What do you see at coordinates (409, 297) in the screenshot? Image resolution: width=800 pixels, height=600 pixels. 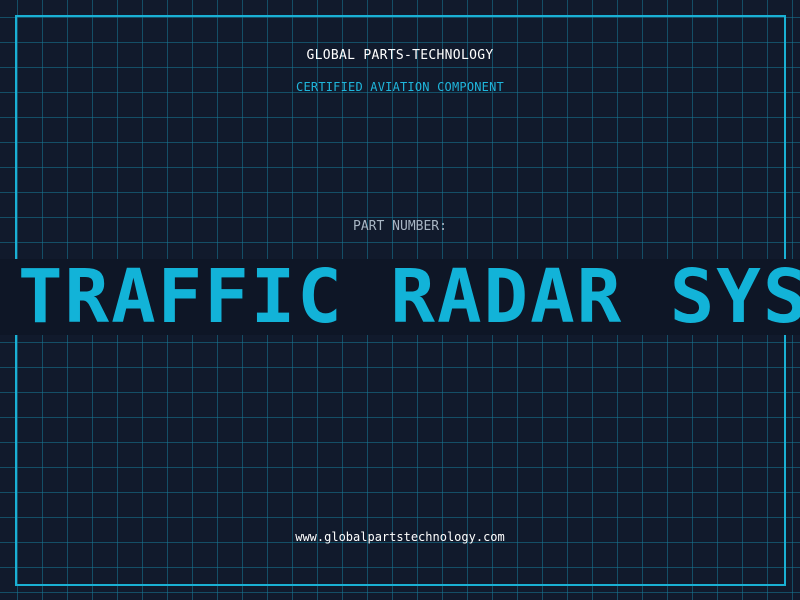 I see `part-name: TRAFFIC RADAR SYST` at bounding box center [409, 297].